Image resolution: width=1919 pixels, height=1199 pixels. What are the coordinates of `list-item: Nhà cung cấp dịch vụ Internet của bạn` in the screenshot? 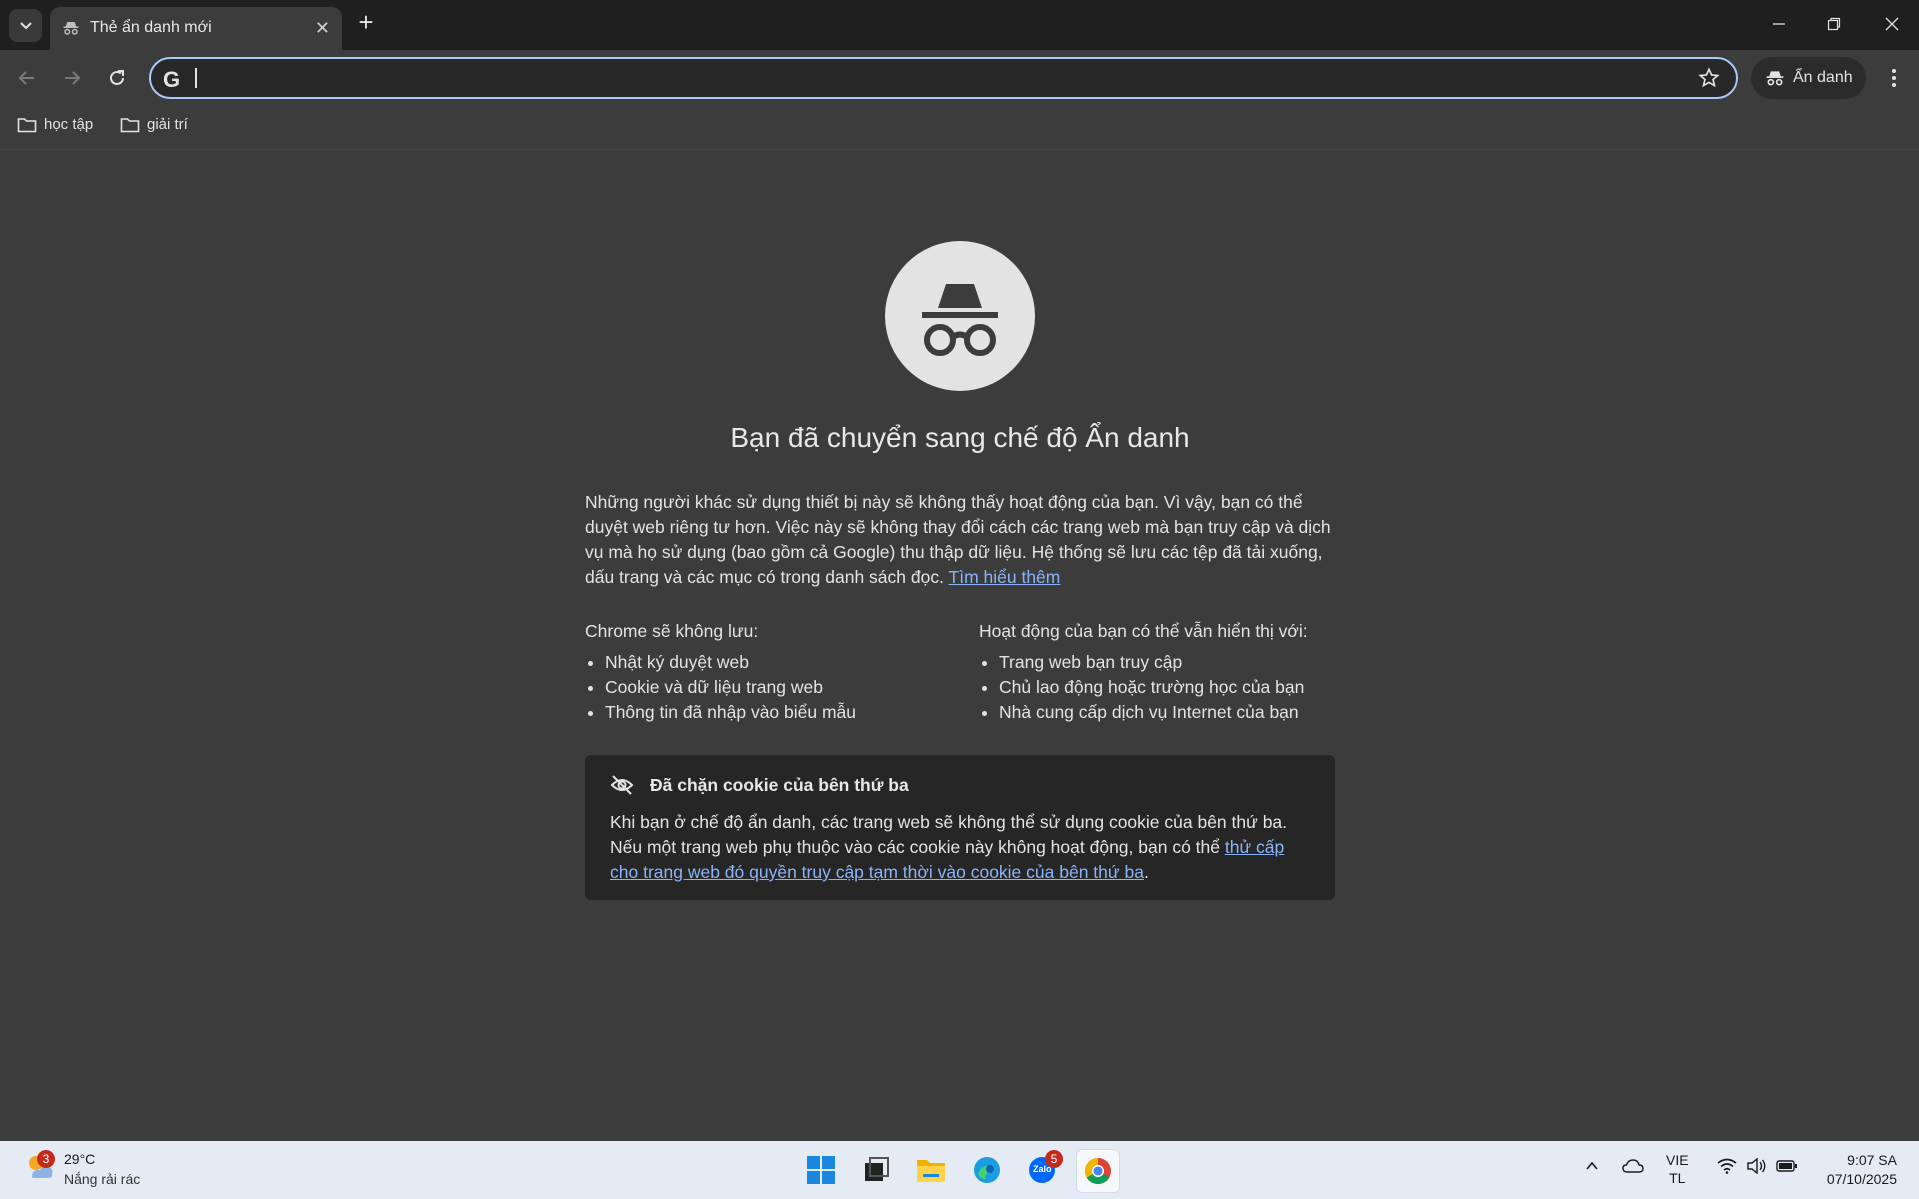 It's located at (1167, 712).